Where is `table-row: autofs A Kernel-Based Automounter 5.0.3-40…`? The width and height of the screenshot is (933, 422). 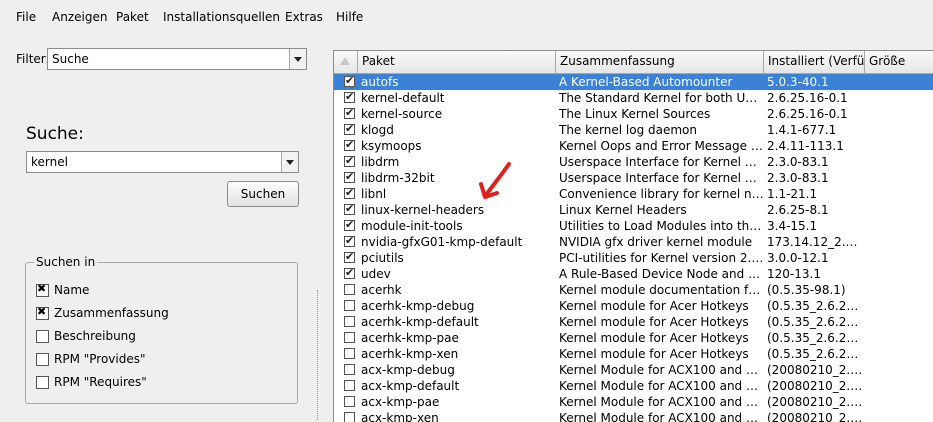 table-row: autofs A Kernel-Based Automounter 5.0.3-40… is located at coordinates (633, 81).